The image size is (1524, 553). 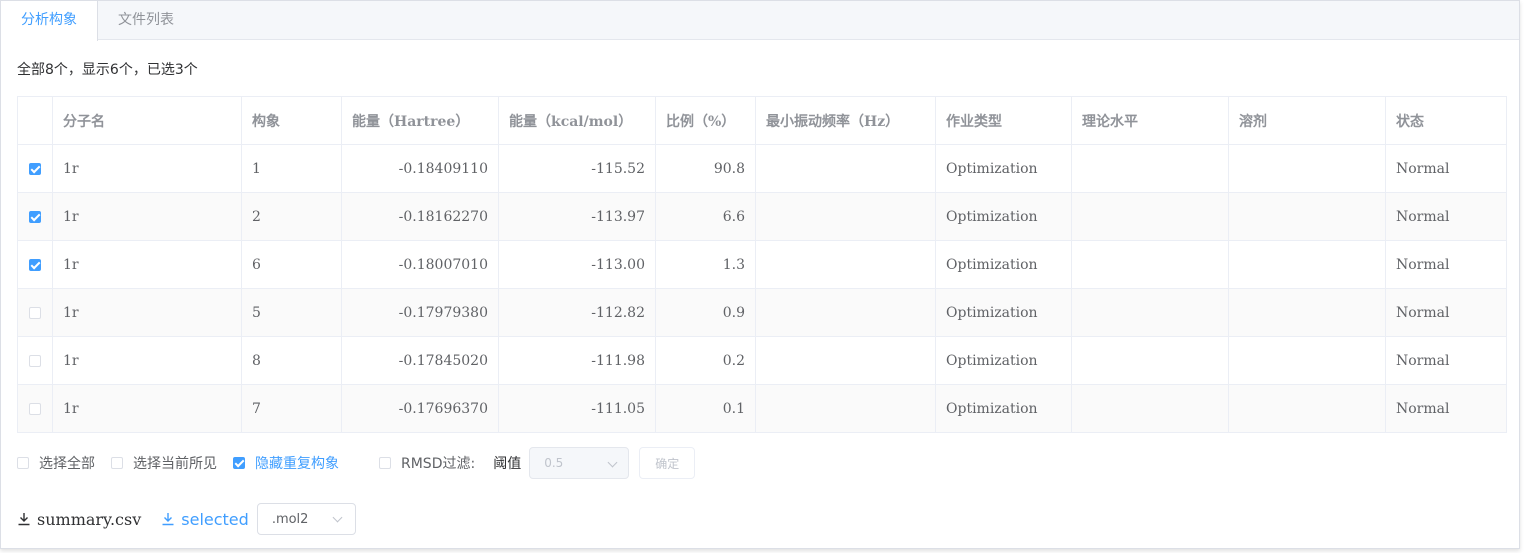 I want to click on cell-conformer: 5, so click(x=291, y=312).